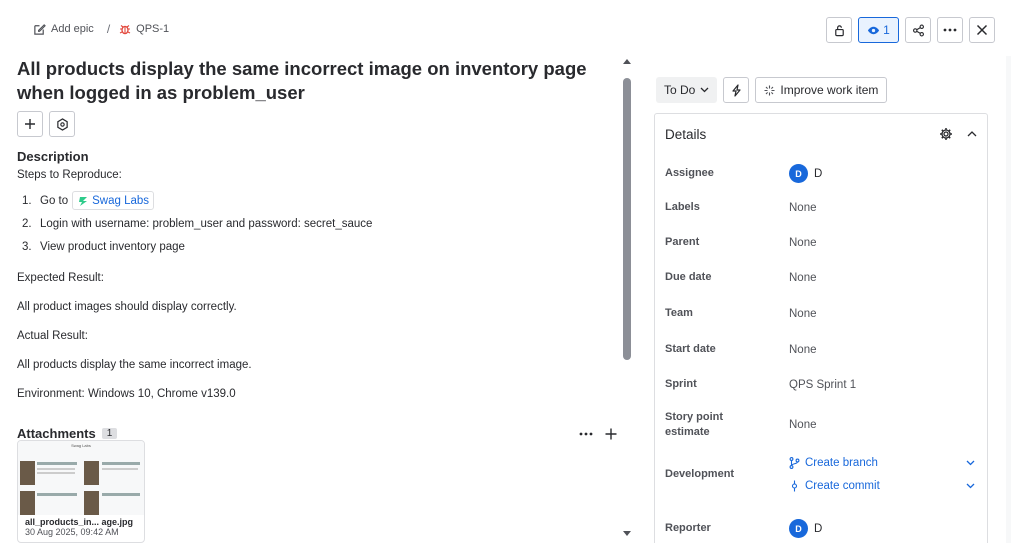 The width and height of the screenshot is (1011, 543). Describe the element at coordinates (153, 29) in the screenshot. I see `issue-key: QPS-1` at that location.